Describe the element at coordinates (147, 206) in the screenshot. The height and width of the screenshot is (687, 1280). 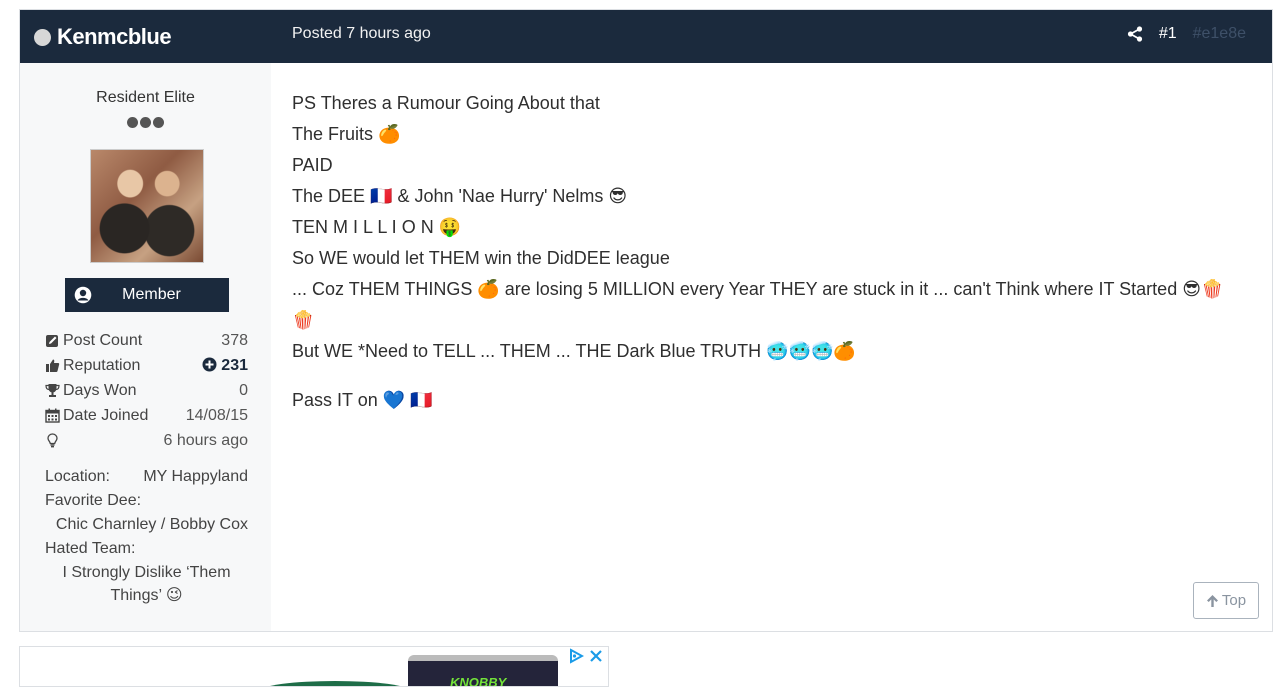
I see `avatar` at that location.